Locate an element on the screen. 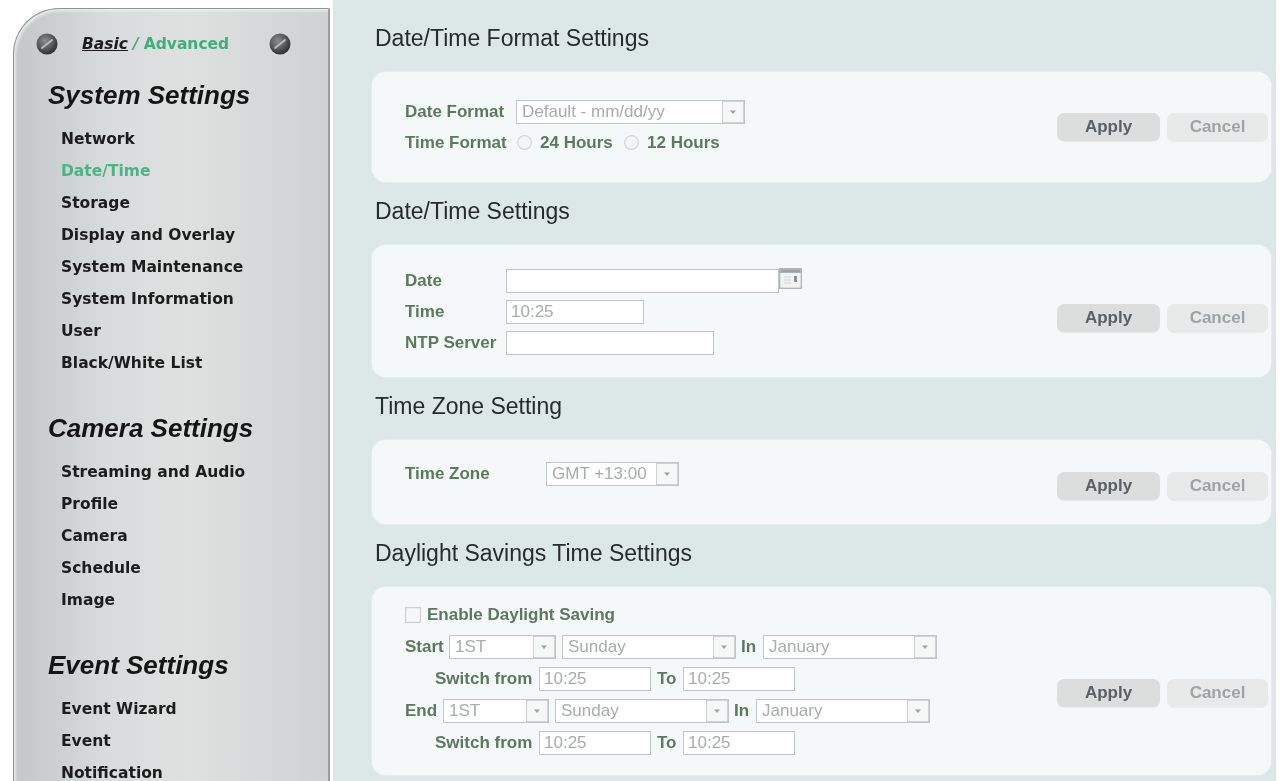 This screenshot has width=1281, height=781. calendar-icon is located at coordinates (790, 278).